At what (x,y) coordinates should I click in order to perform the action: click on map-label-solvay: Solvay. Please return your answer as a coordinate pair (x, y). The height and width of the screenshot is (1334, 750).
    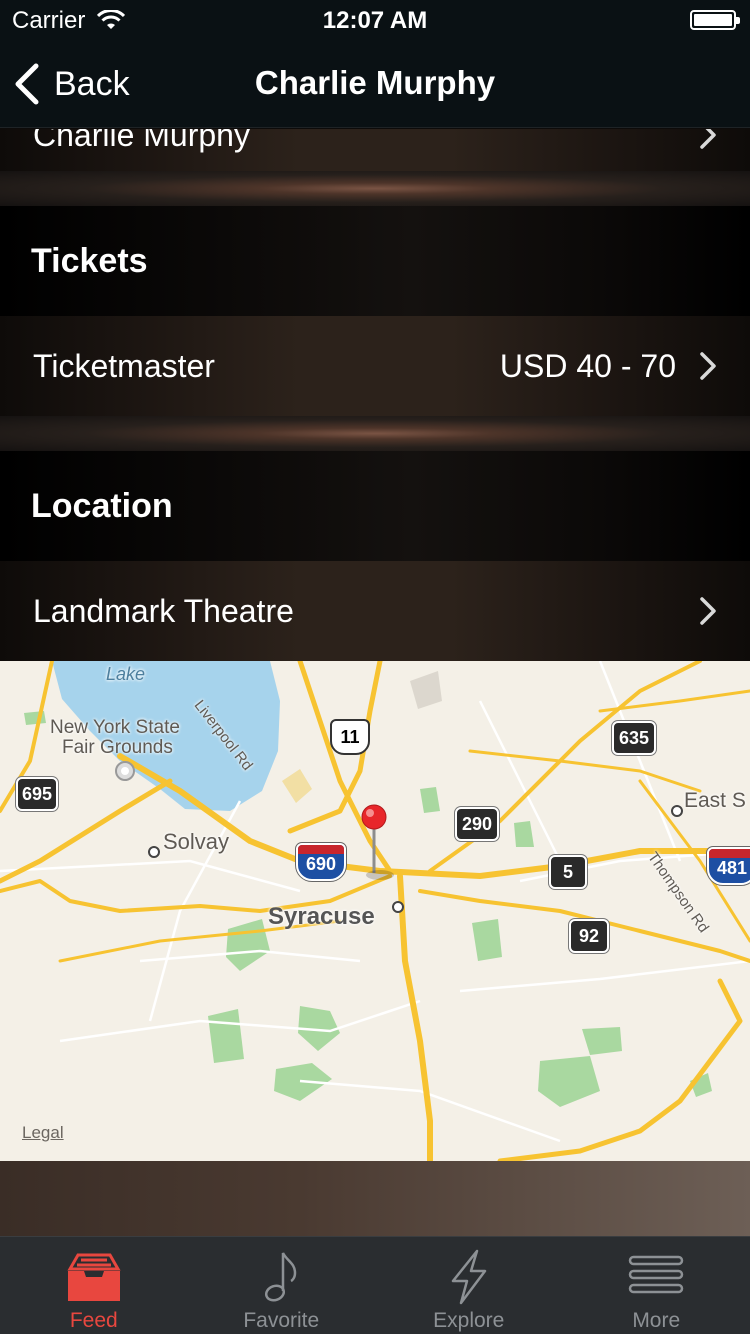
    Looking at the image, I should click on (196, 841).